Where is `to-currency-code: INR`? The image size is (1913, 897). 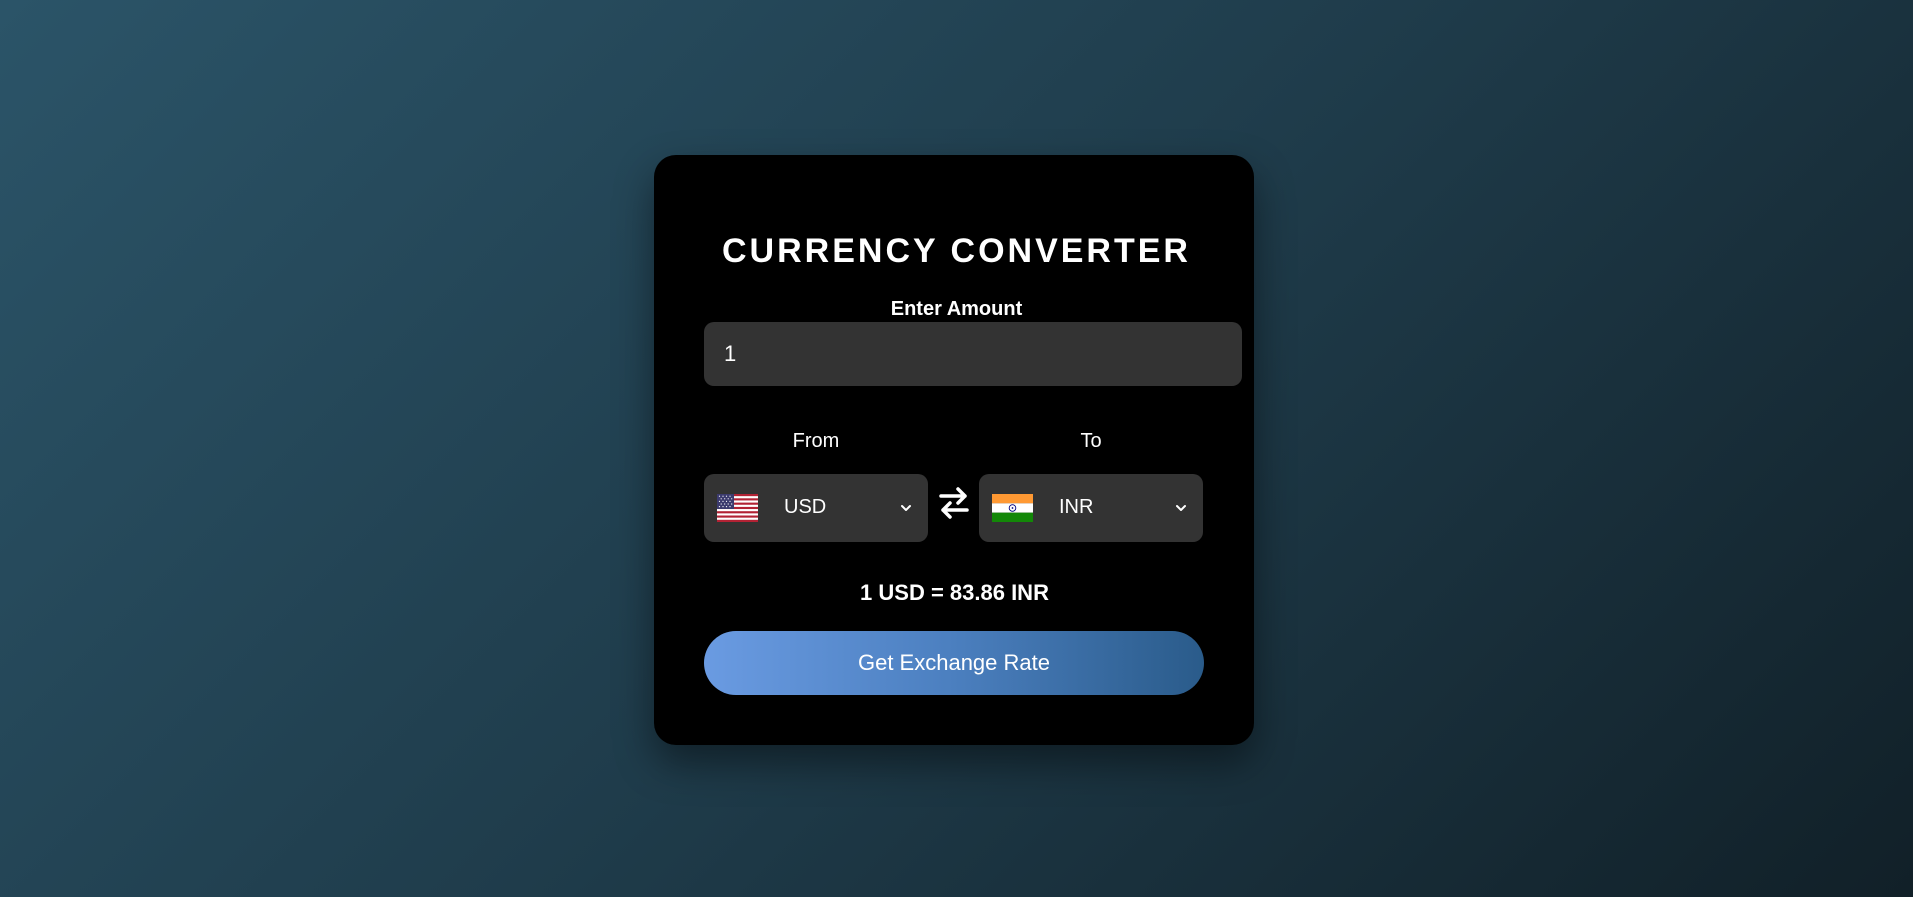
to-currency-code: INR is located at coordinates (1076, 507).